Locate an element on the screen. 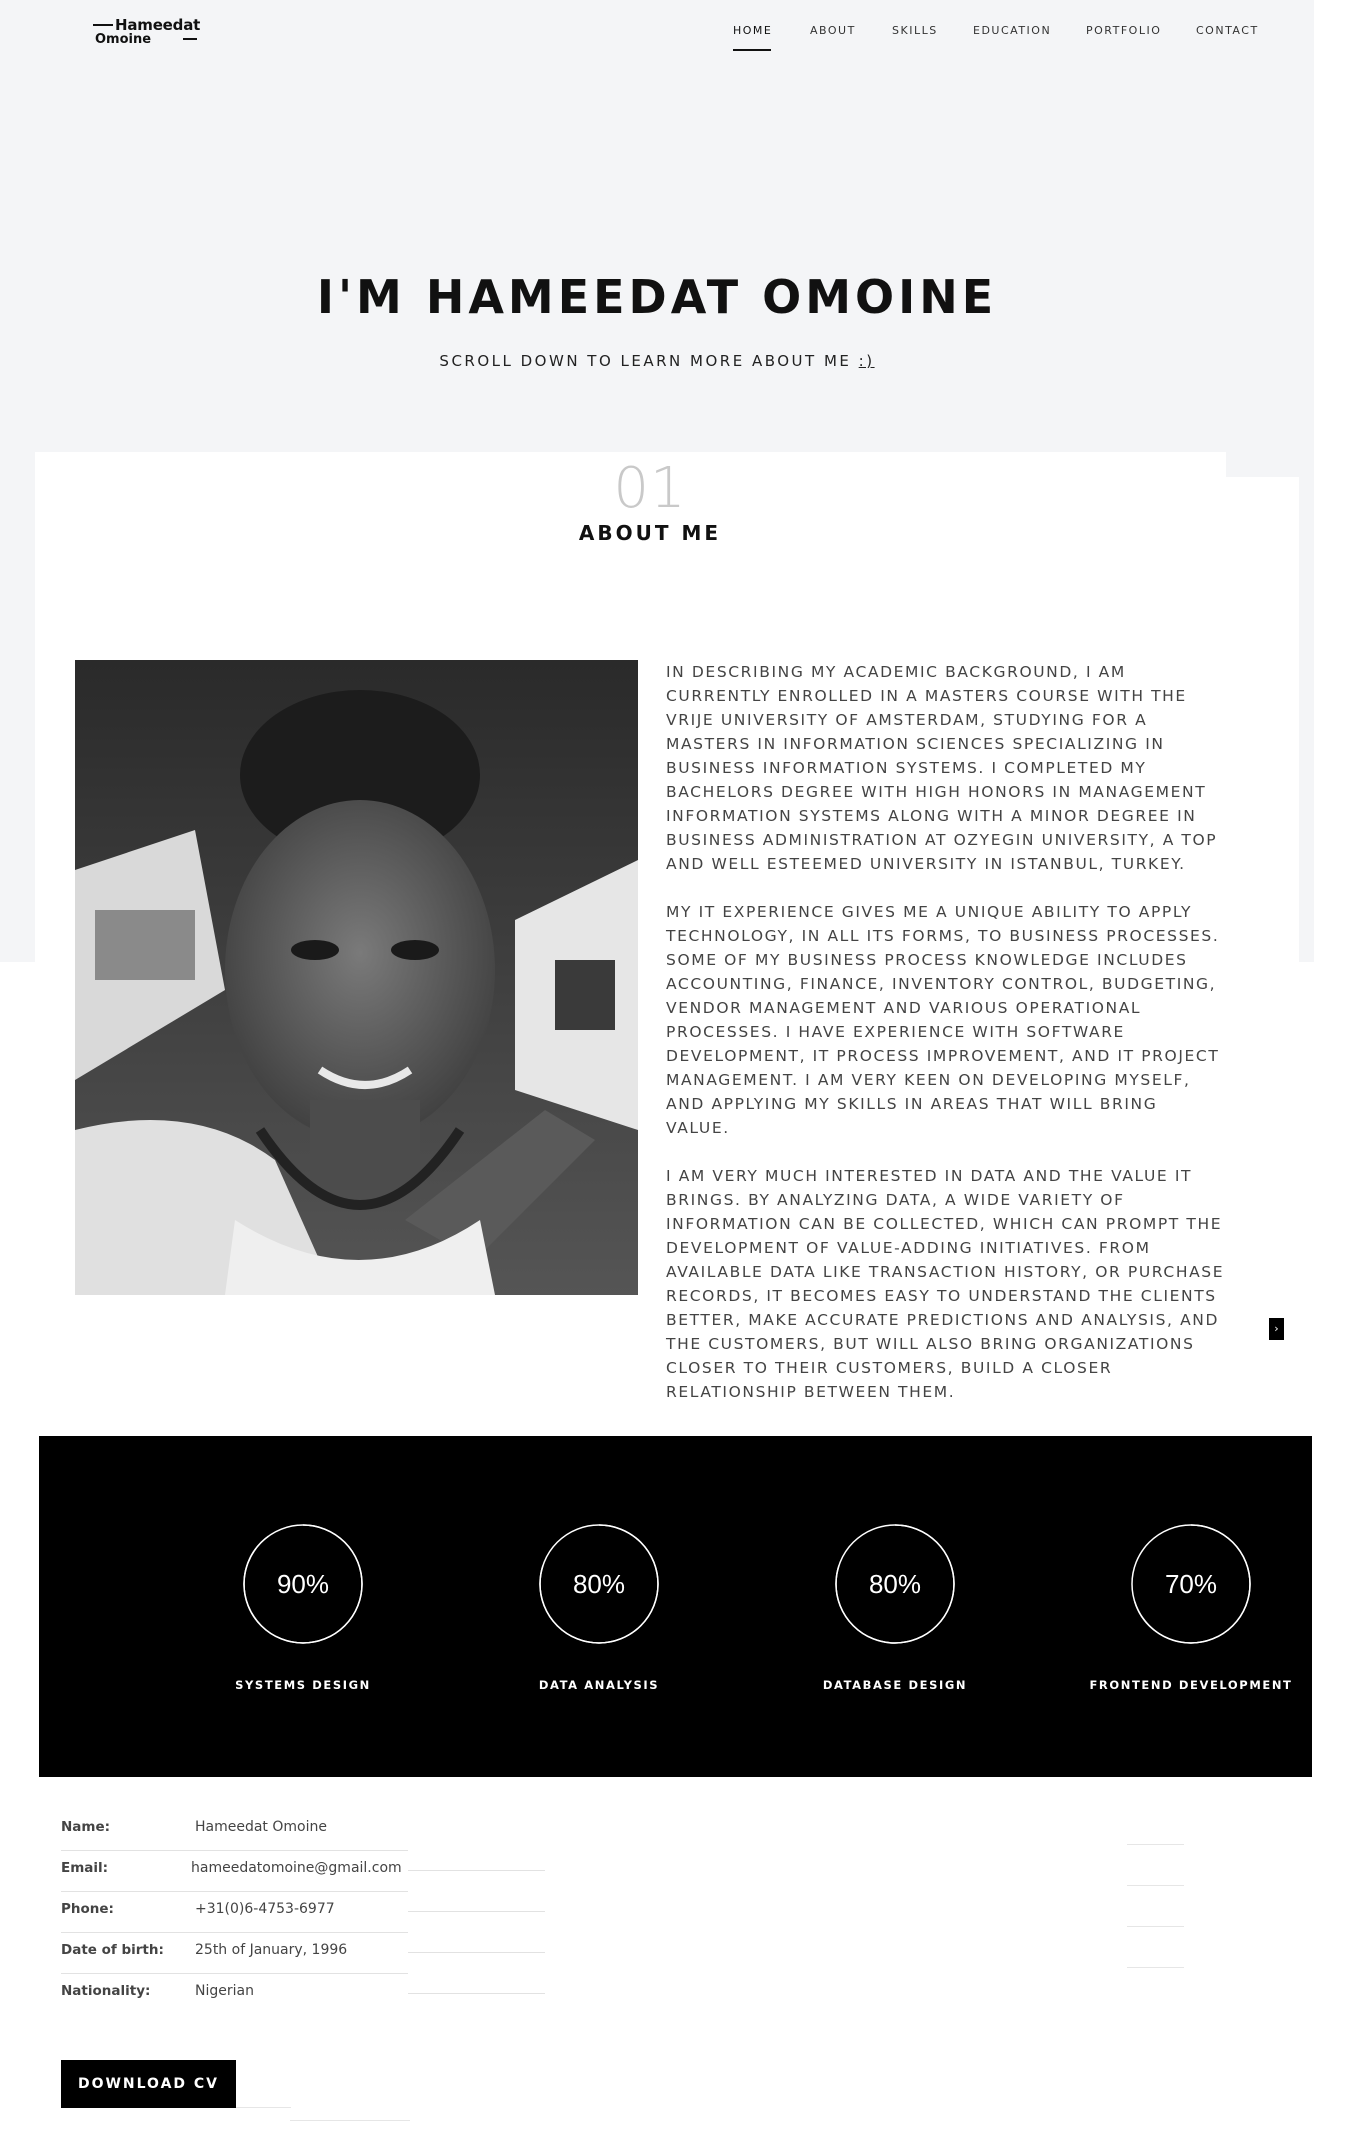  hero-subtitle: SCROLL DOWN TO LEARN MORE ABOUT ME :) is located at coordinates (657, 361).